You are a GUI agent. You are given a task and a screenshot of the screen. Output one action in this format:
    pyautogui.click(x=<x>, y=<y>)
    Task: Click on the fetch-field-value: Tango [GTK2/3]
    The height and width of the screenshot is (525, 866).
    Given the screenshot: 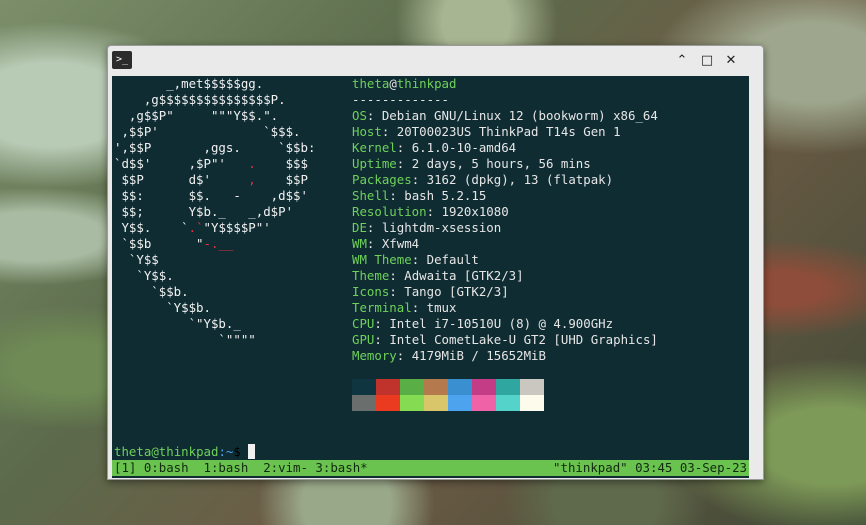 What is the action you would take?
    pyautogui.click(x=456, y=291)
    